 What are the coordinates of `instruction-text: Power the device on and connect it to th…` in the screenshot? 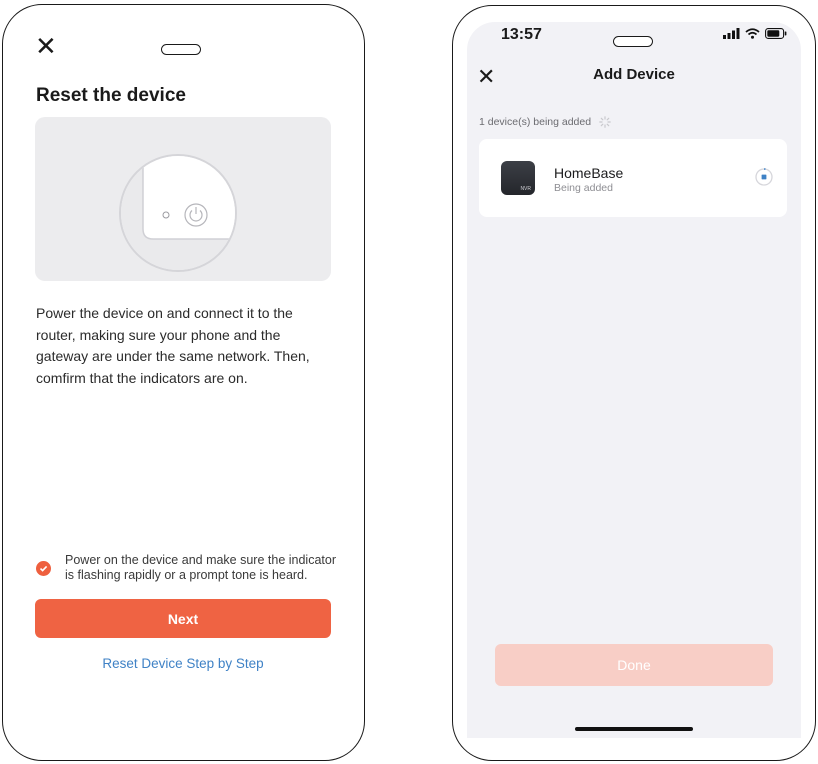 It's located at (173, 345).